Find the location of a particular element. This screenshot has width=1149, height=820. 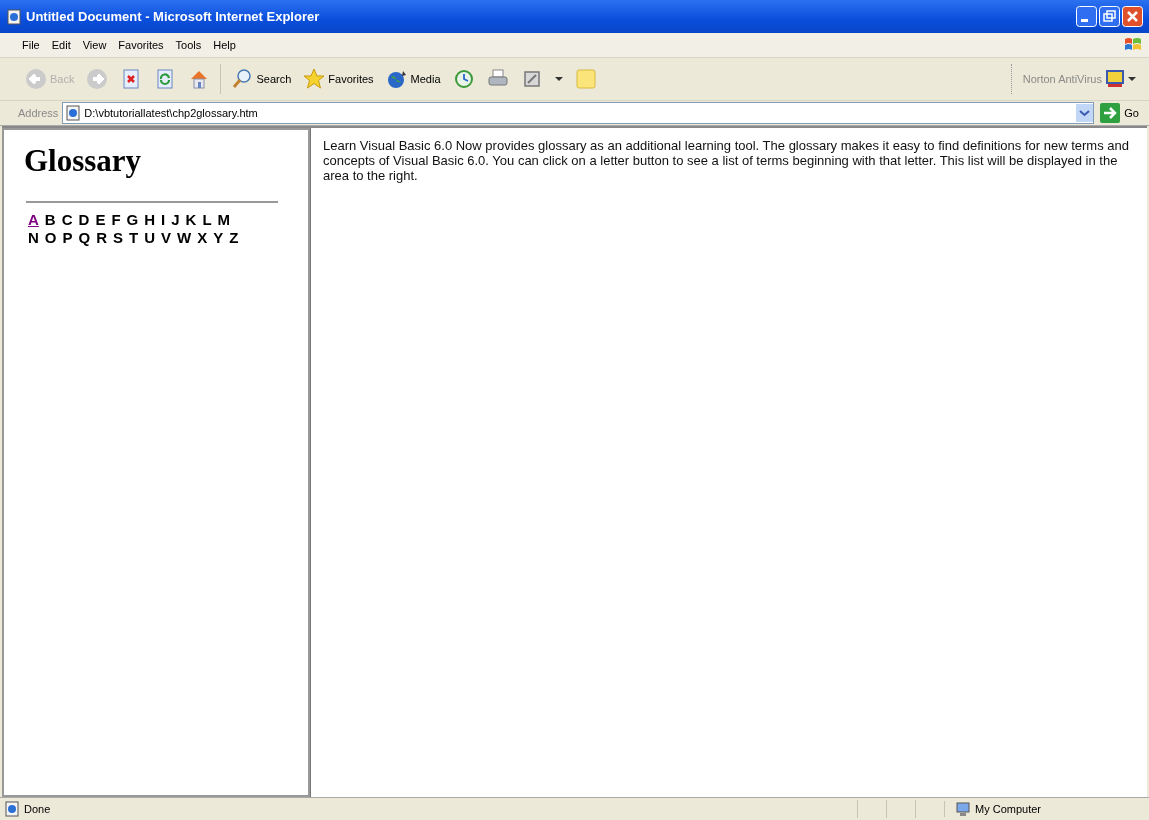

letter-link: S is located at coordinates (118, 238).